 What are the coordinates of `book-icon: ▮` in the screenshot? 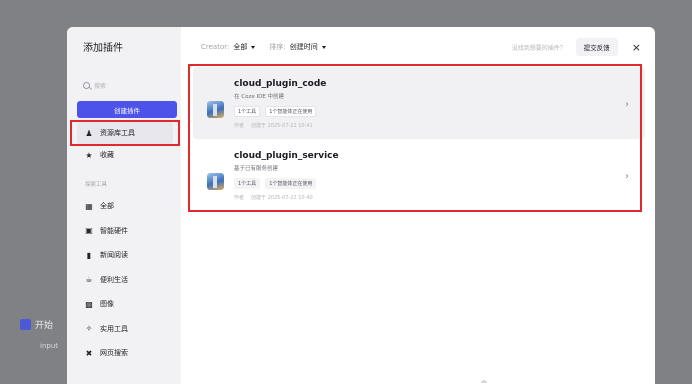 It's located at (89, 255).